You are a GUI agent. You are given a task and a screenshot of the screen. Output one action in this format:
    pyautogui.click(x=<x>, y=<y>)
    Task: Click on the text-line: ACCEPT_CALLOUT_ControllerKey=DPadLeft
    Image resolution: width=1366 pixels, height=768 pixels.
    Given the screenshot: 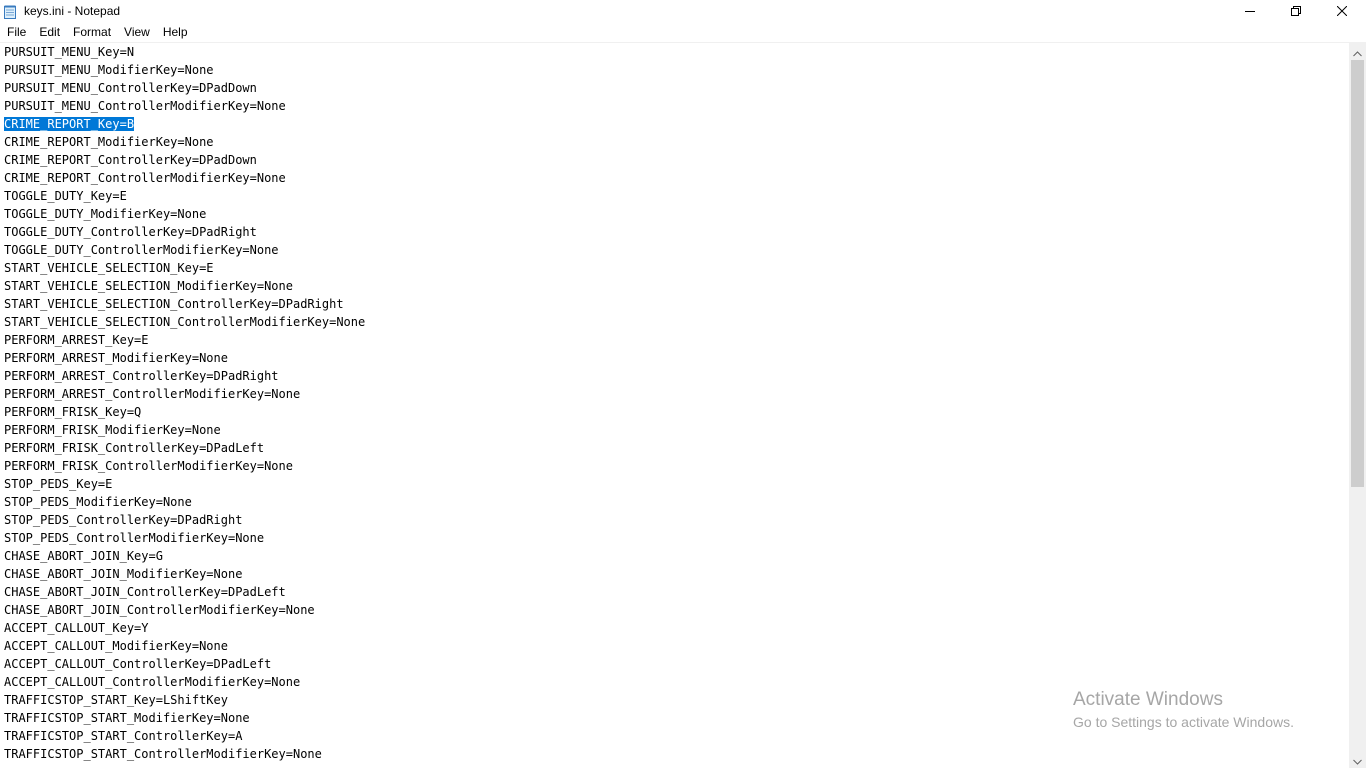 What is the action you would take?
    pyautogui.click(x=184, y=664)
    